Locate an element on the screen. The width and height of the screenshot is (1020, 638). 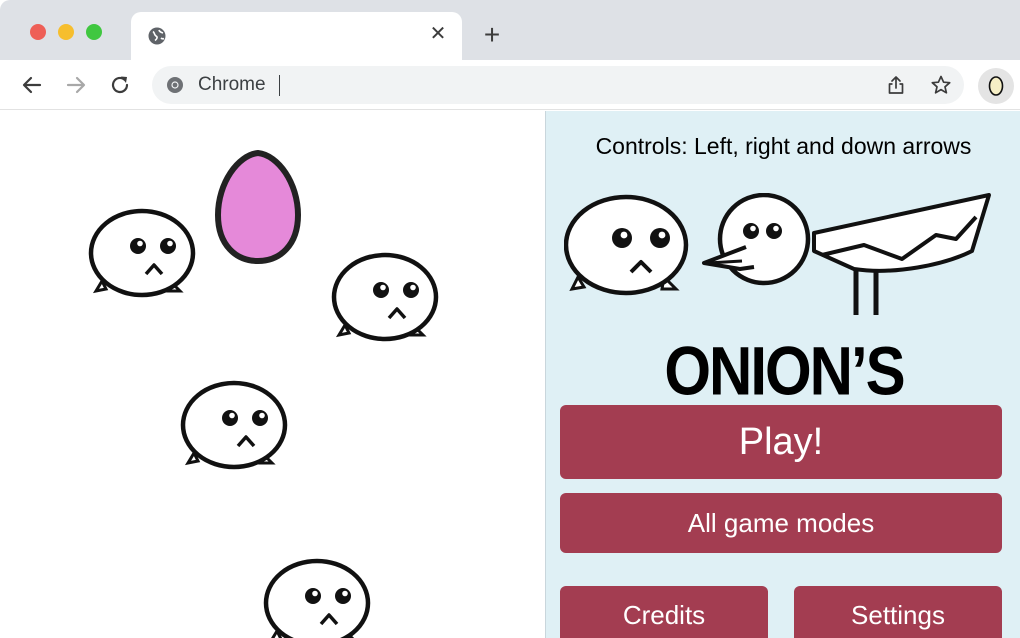
browser-tab: ✕ is located at coordinates (296, 36).